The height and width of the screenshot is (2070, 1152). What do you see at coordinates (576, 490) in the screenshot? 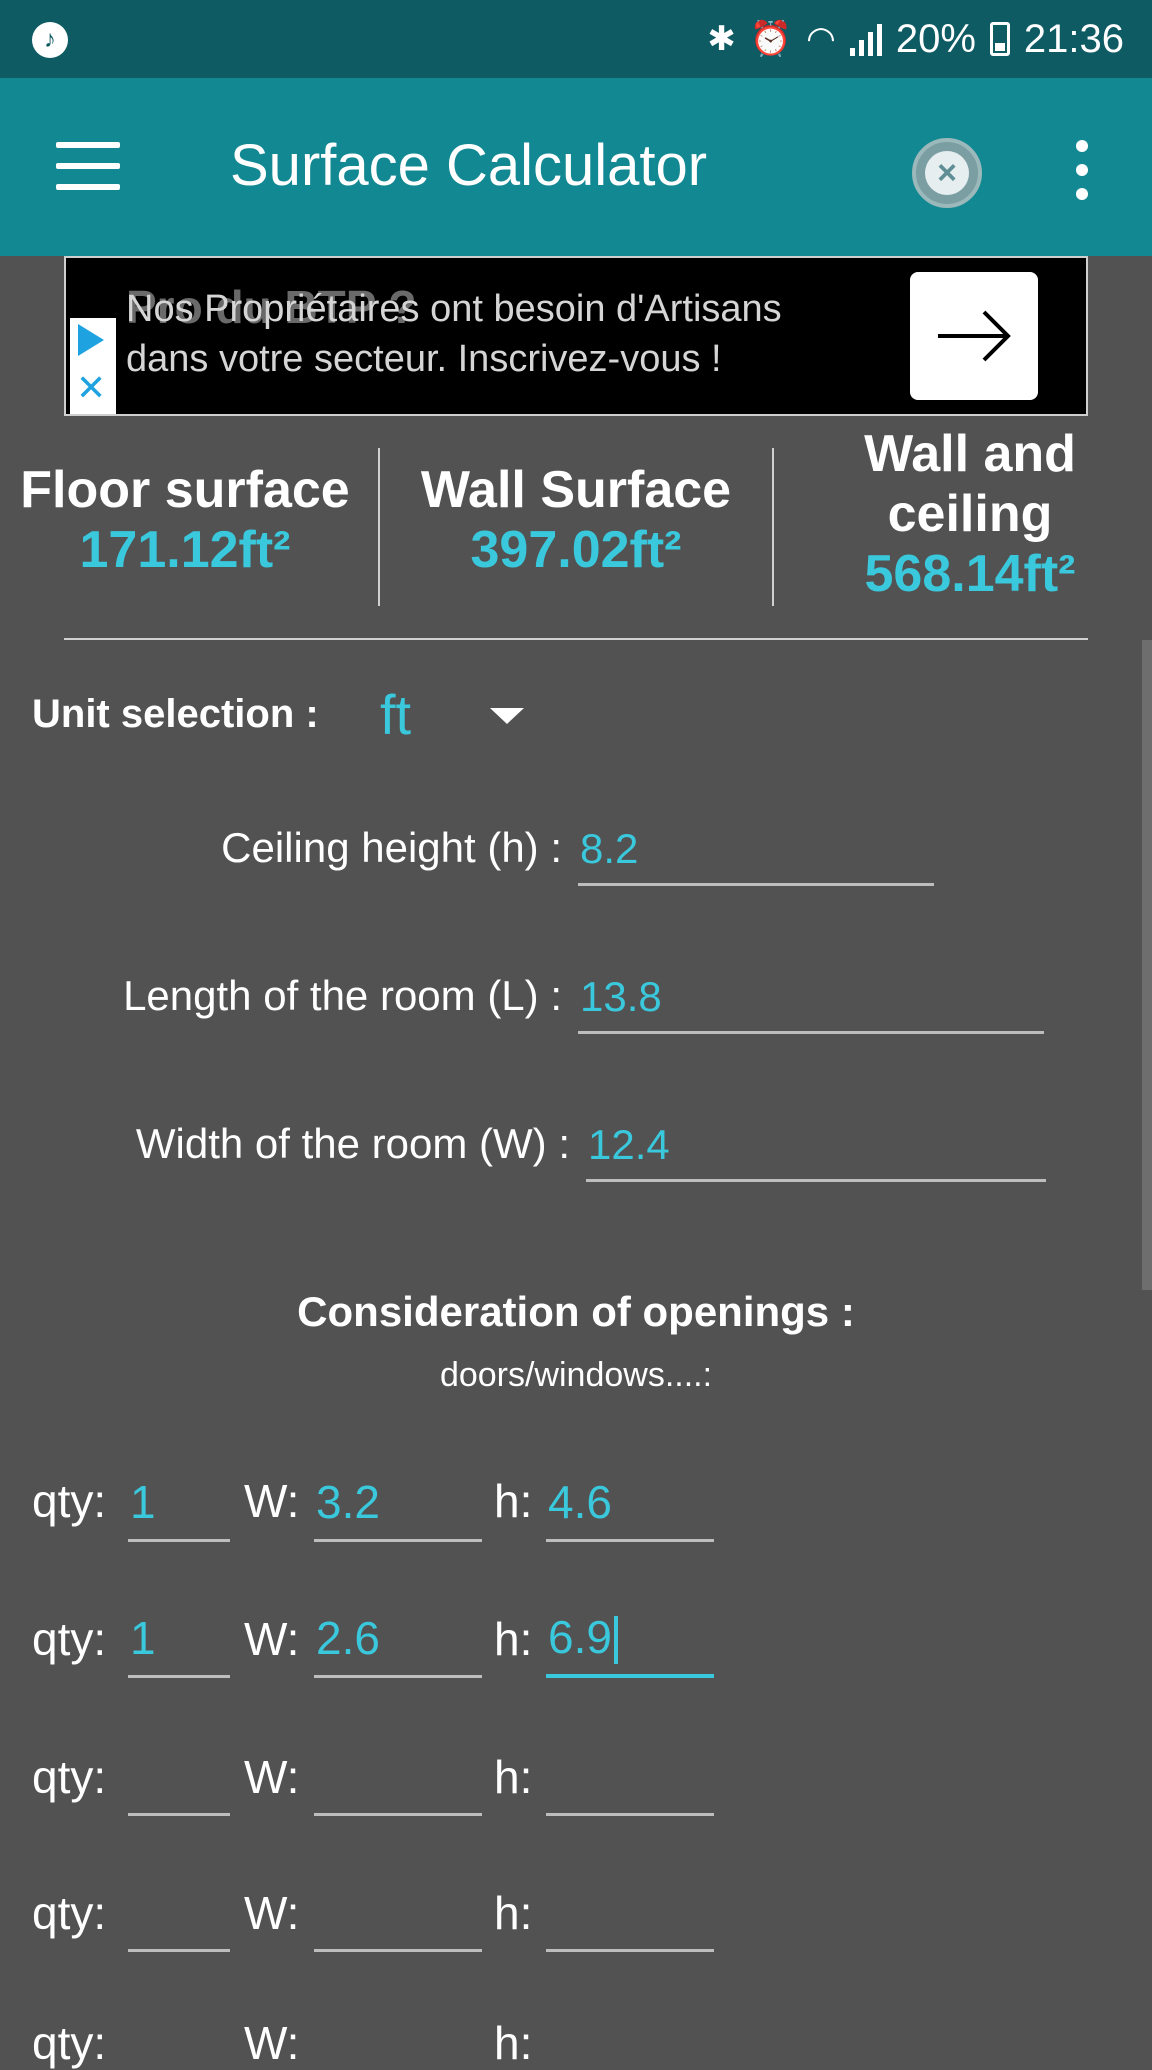
I see `wall-surface-label: Wall Surface` at bounding box center [576, 490].